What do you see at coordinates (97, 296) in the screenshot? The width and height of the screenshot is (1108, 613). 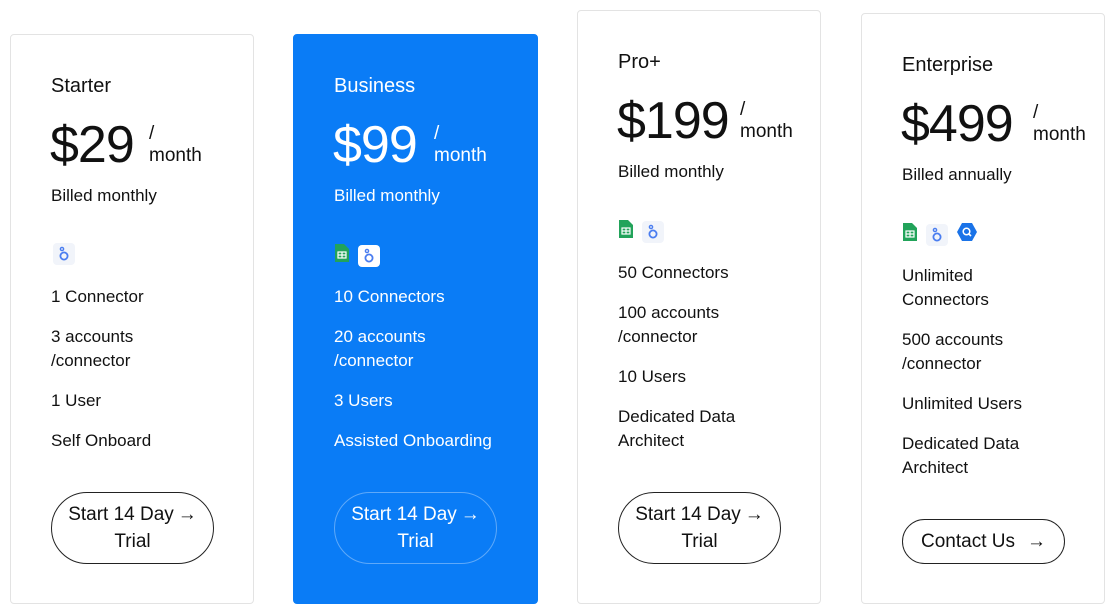 I see `feature-connectors: 1 Connector` at bounding box center [97, 296].